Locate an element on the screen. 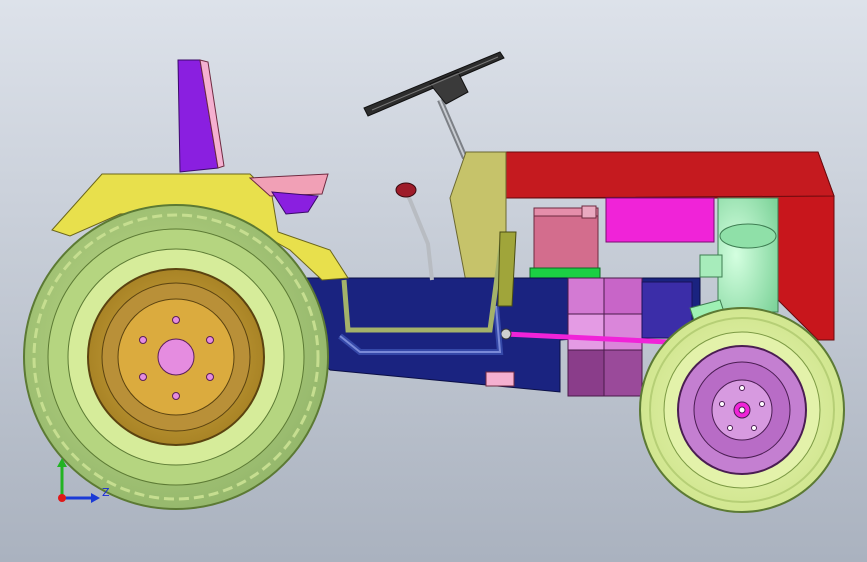  y-axis-arrowhead is located at coordinates (62, 462).